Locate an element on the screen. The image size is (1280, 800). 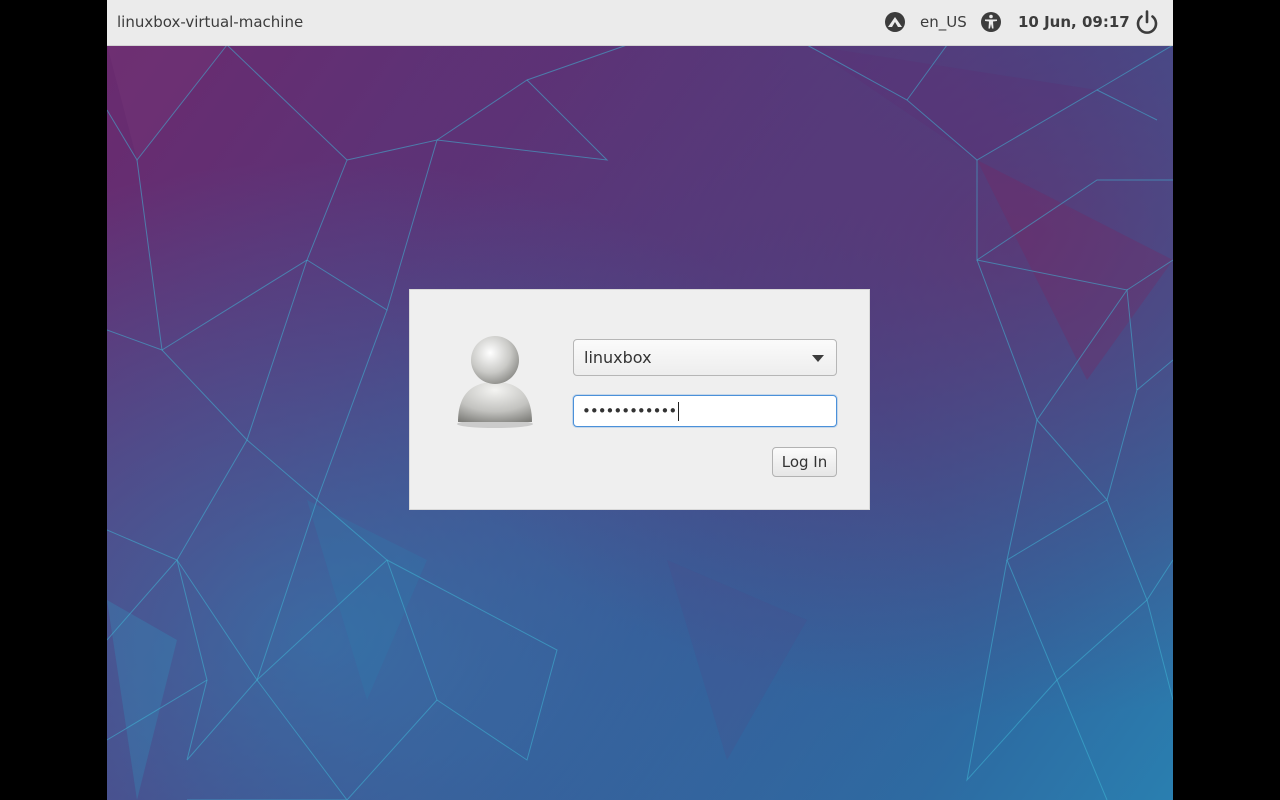
hostname-label: linuxbox-virtual-machine is located at coordinates (210, 22).